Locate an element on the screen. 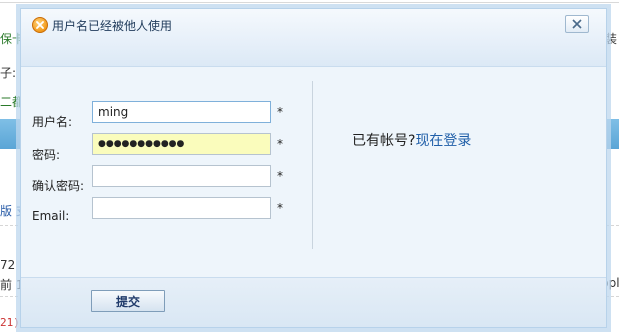  vertical-divider is located at coordinates (312, 165).